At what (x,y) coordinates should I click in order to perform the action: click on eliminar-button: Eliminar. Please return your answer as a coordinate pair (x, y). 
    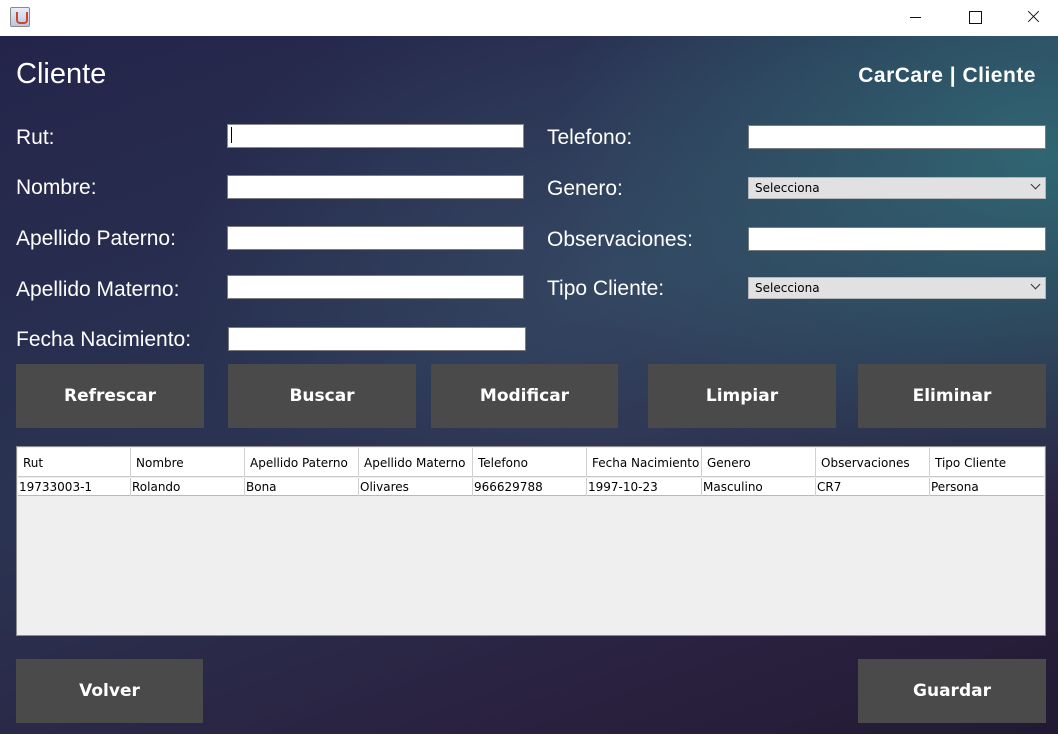
    Looking at the image, I should click on (952, 396).